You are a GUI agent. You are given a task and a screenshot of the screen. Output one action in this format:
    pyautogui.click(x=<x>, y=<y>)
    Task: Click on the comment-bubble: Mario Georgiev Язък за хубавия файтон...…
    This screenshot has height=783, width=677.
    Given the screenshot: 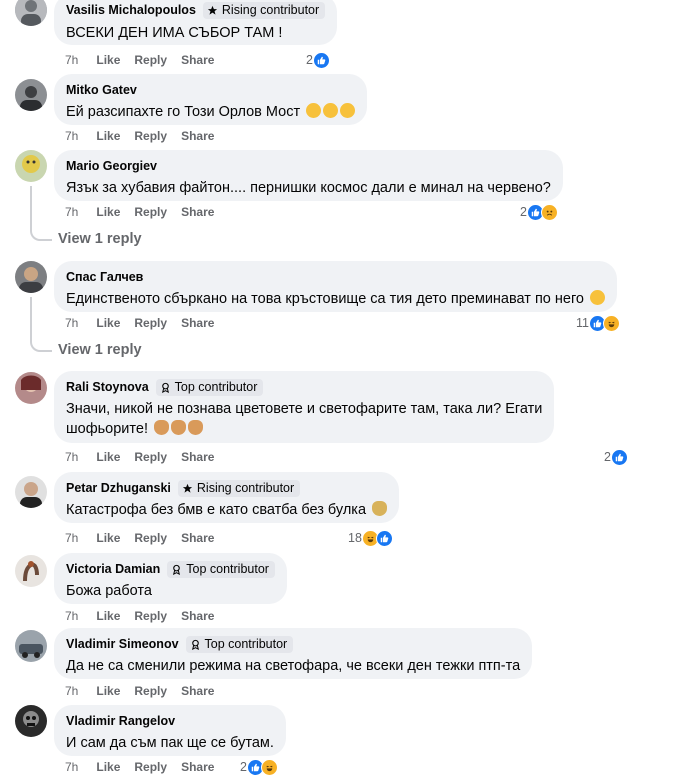 What is the action you would take?
    pyautogui.click(x=308, y=175)
    